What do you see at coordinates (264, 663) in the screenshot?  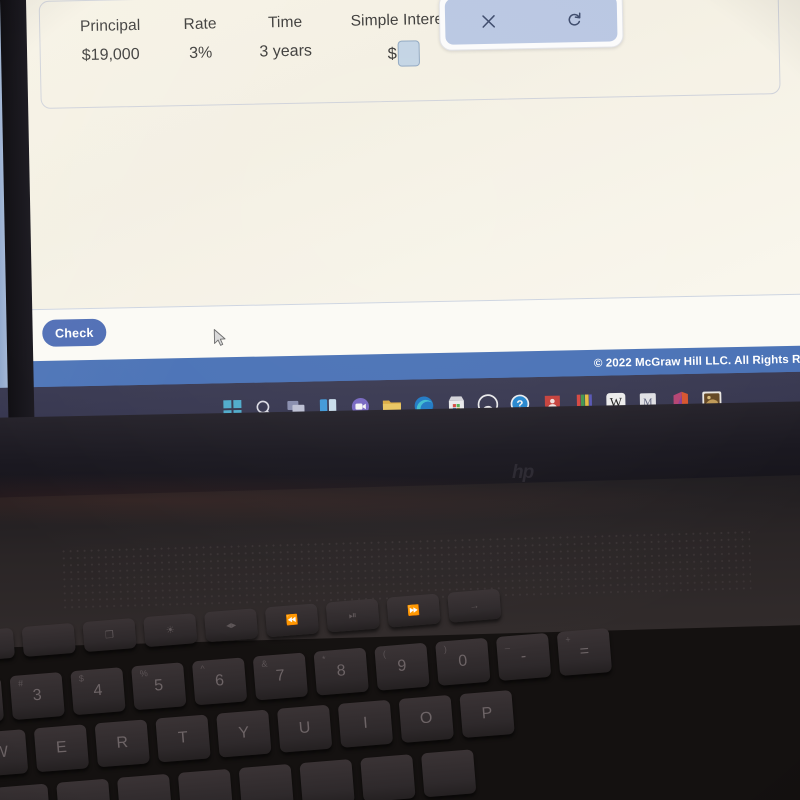 I see `key-sup: &` at bounding box center [264, 663].